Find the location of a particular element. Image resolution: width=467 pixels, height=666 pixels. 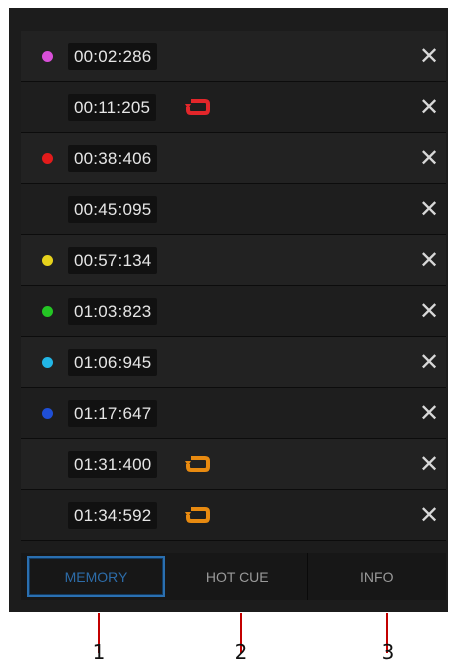

cue-time: 01:17:647 is located at coordinates (113, 413).